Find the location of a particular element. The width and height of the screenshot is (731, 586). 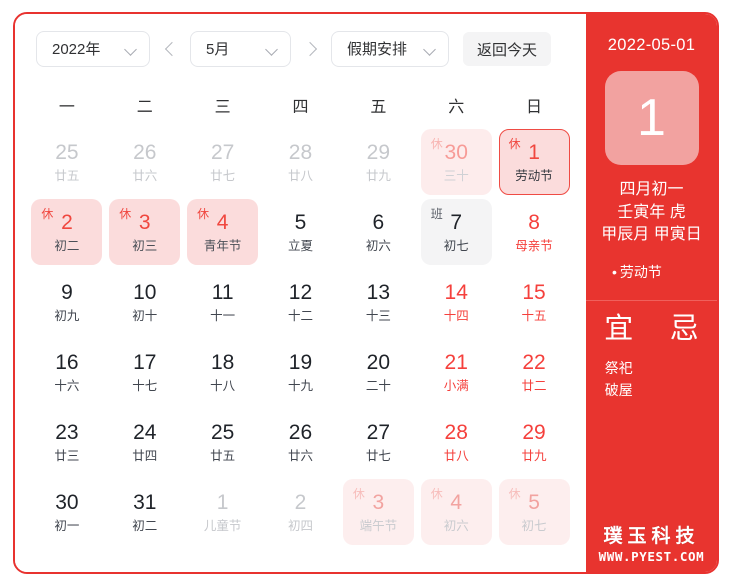

day-lunar-label: 十八 is located at coordinates (223, 385).